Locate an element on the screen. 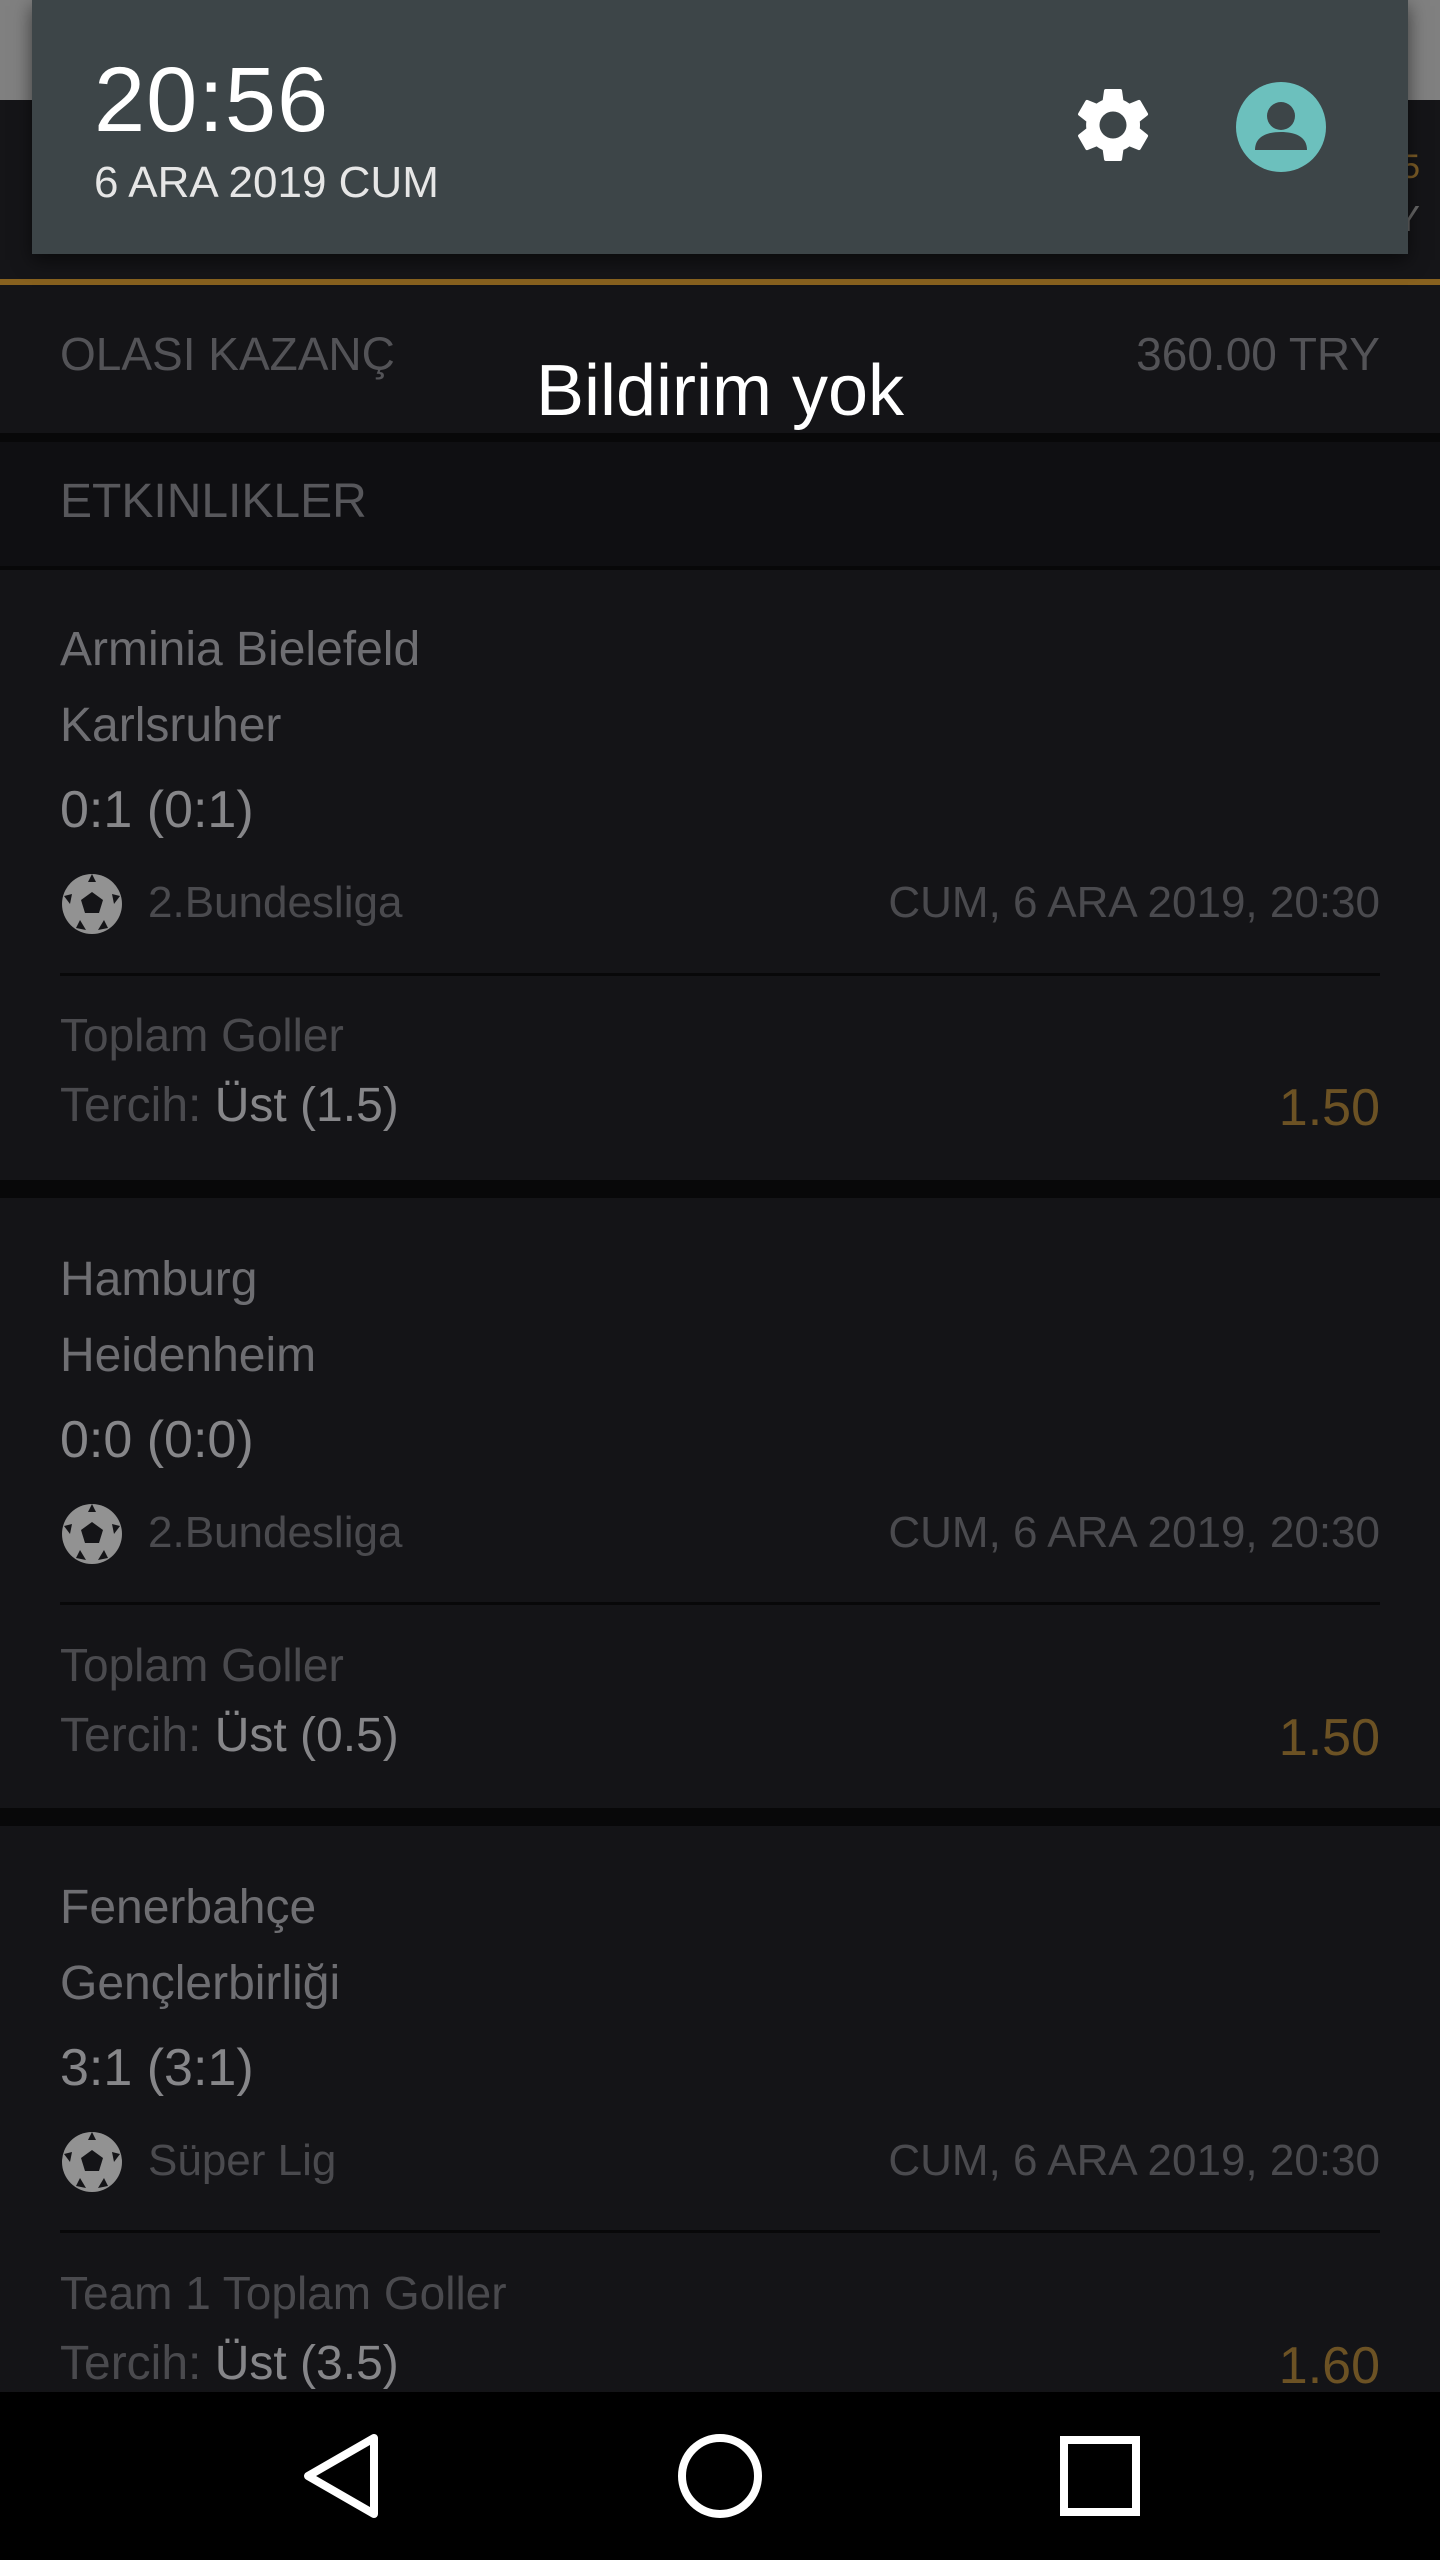 The width and height of the screenshot is (1440, 2560). person-icon is located at coordinates (1281, 126).